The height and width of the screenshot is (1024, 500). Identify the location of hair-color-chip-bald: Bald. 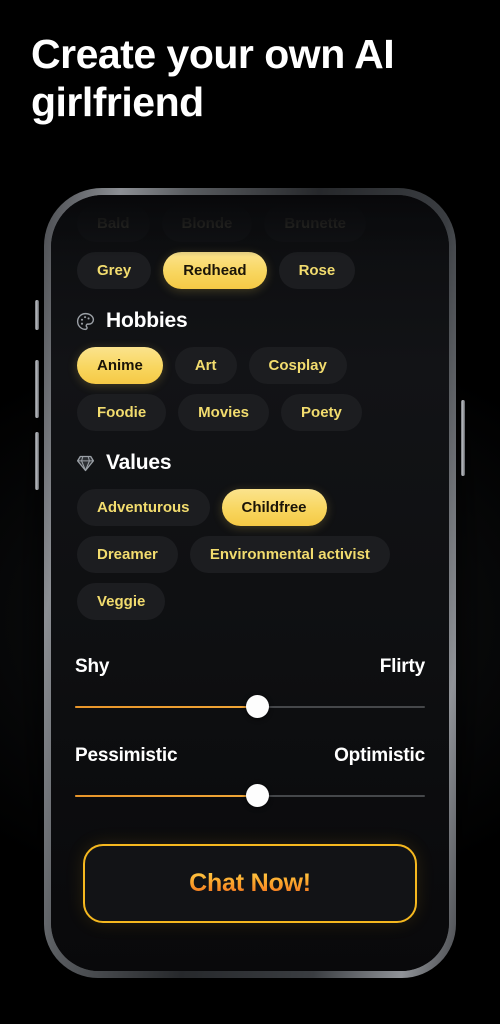
(113, 223).